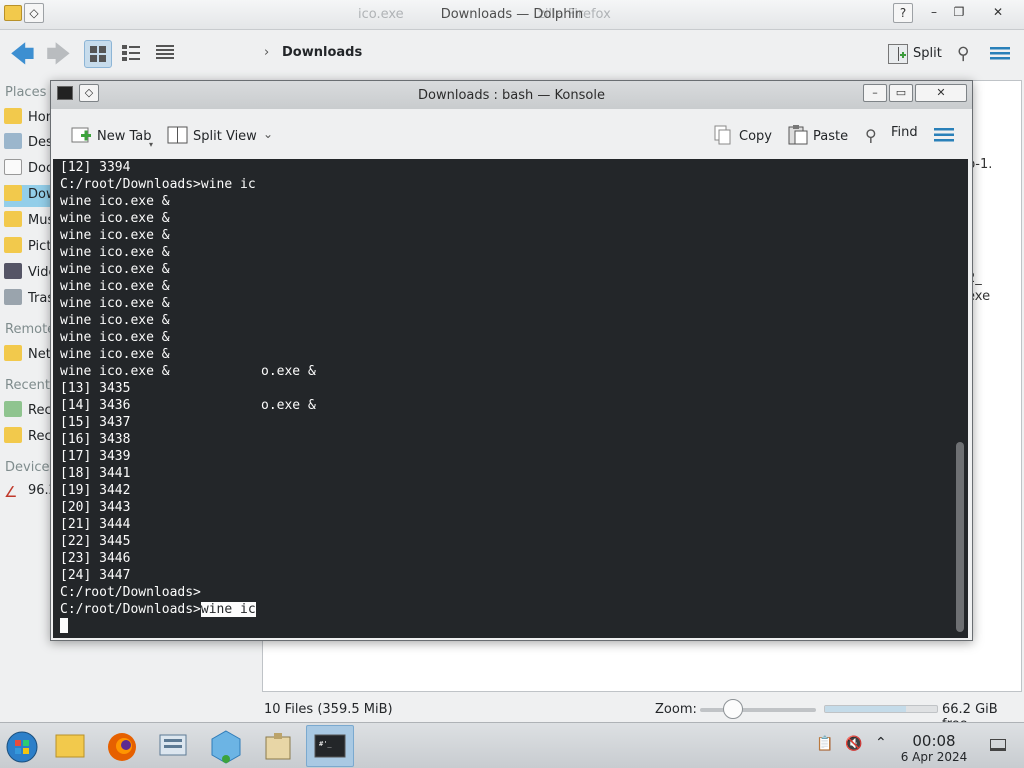 Image resolution: width=1024 pixels, height=768 pixels. What do you see at coordinates (95, 473) in the screenshot?
I see `terminal-line: [18] 3441` at bounding box center [95, 473].